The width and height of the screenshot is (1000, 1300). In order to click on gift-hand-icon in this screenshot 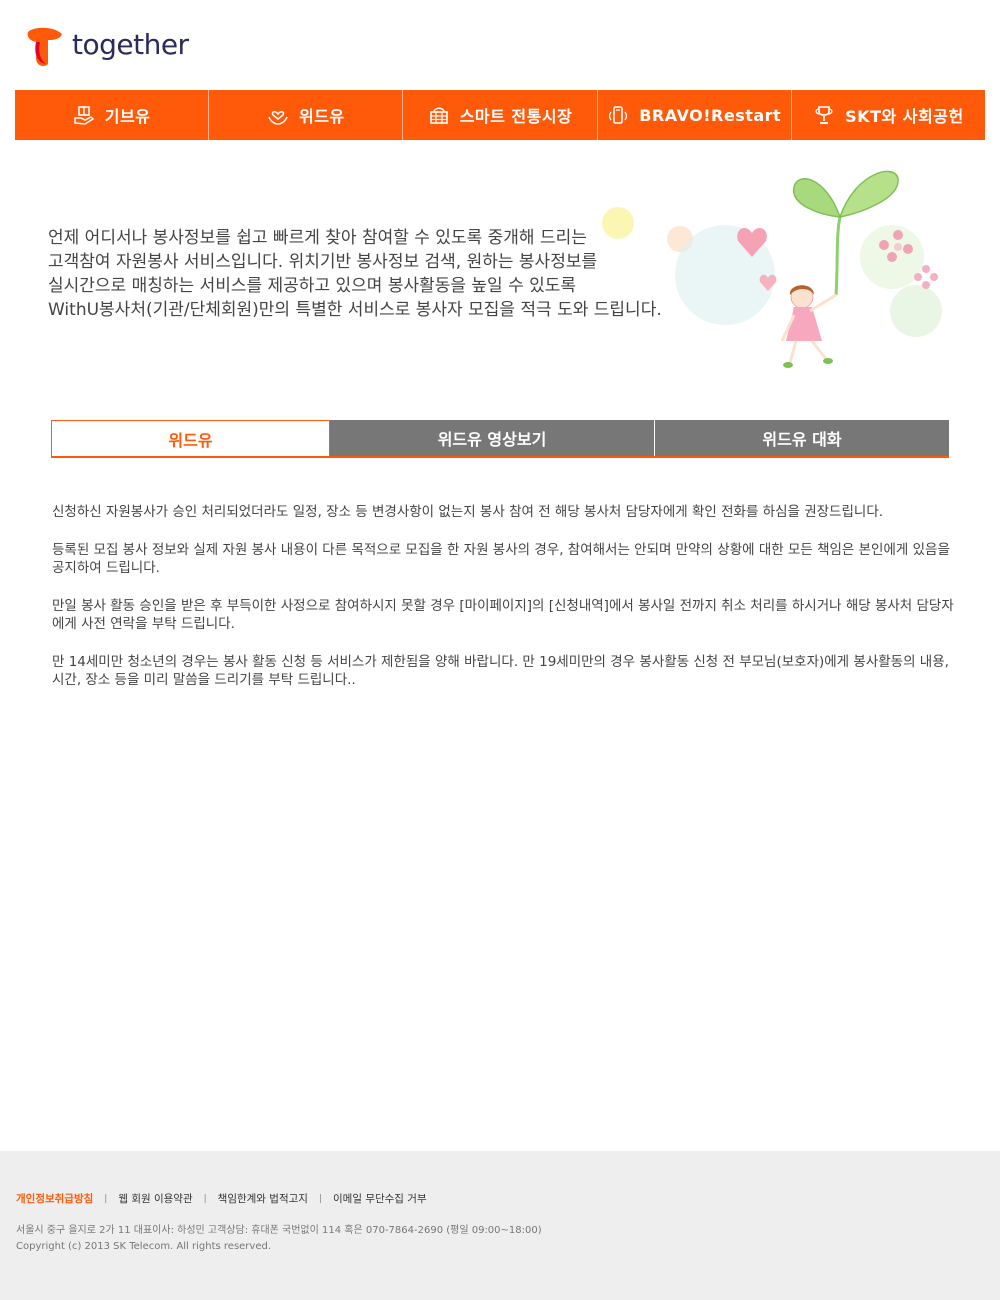, I will do `click(84, 115)`.